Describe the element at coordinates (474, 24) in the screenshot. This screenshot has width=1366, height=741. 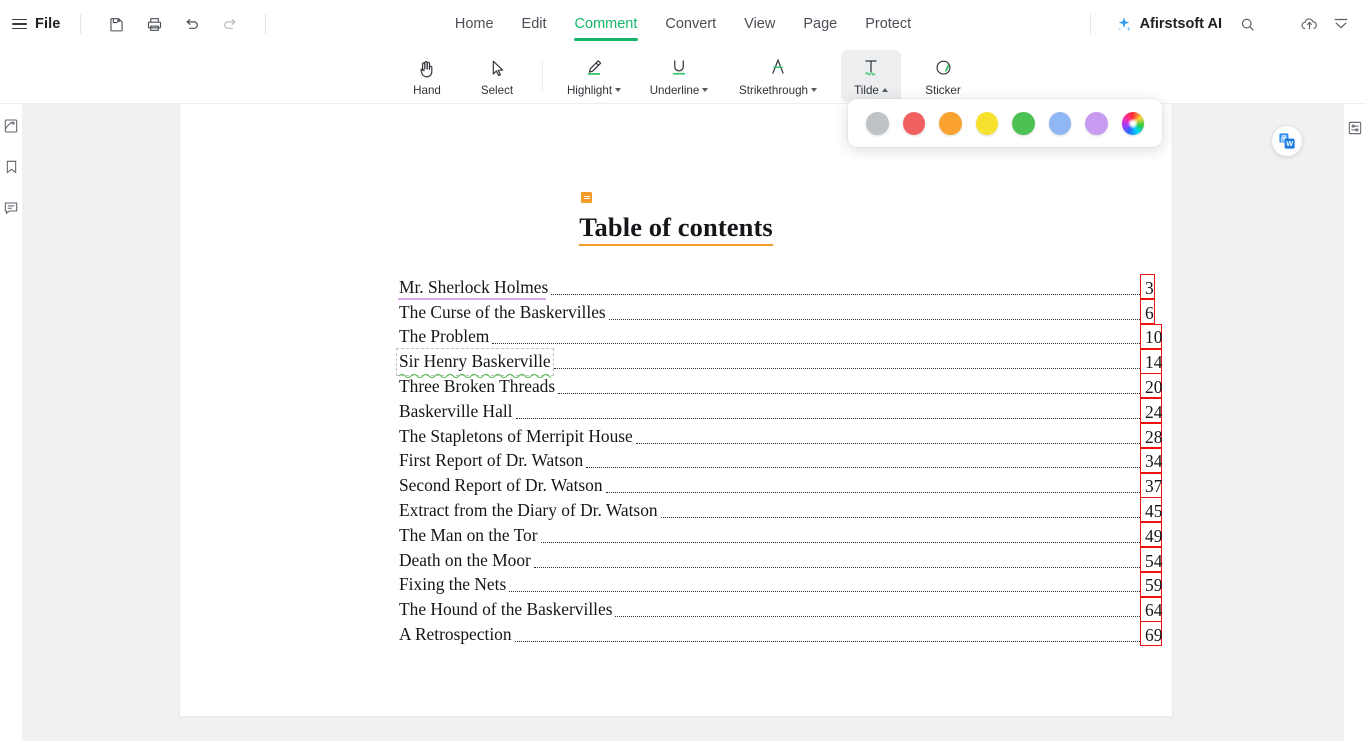
I see `tab-home: Home` at that location.